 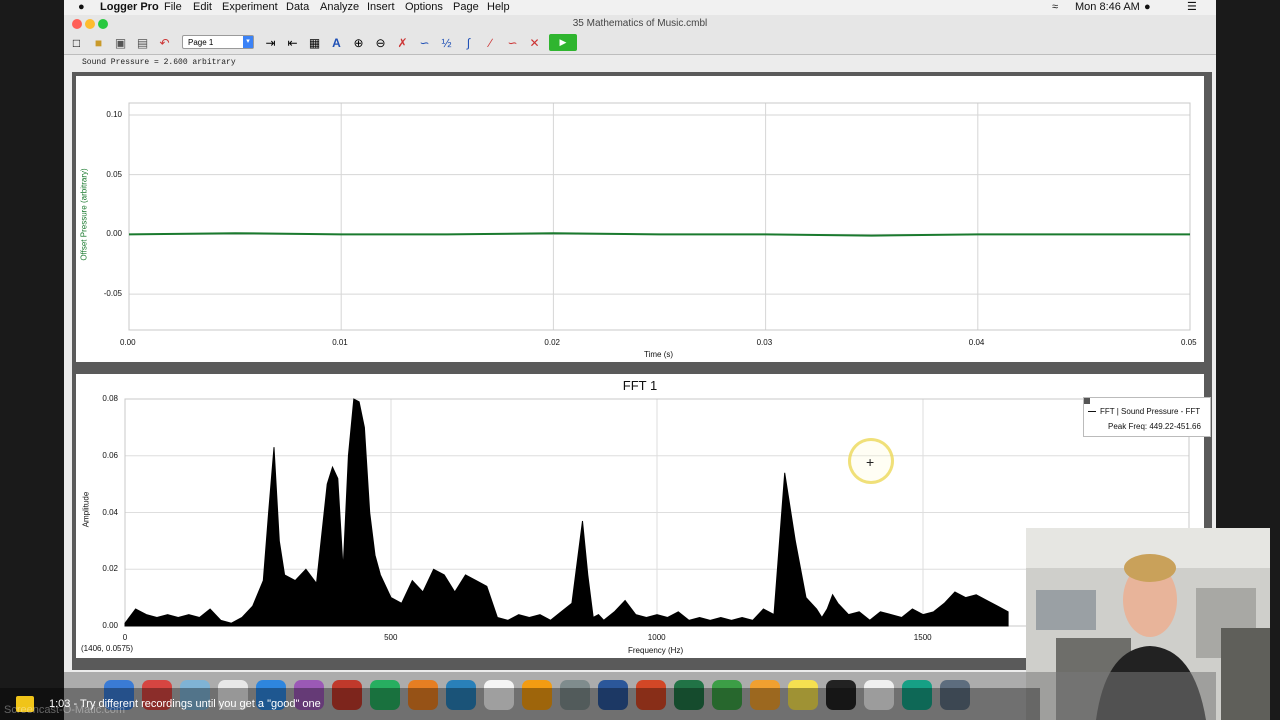 What do you see at coordinates (110, 512) in the screenshot?
I see `fft-y-tick-label: 0.04` at bounding box center [110, 512].